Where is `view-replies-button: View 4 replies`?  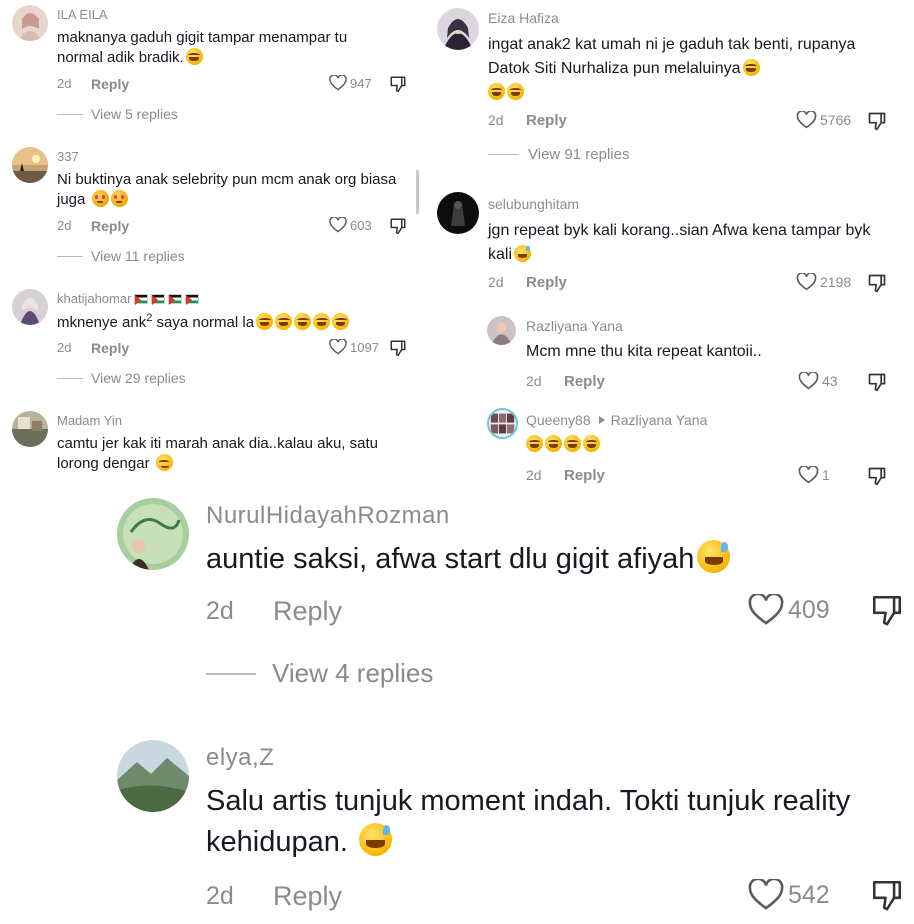
view-replies-button: View 4 replies is located at coordinates (319, 673).